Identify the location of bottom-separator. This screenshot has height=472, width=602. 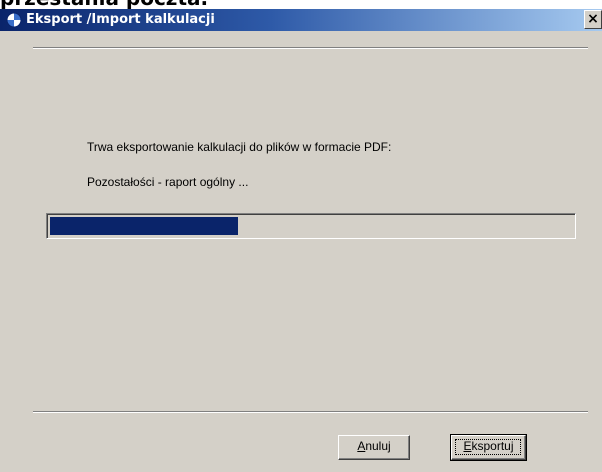
(310, 412).